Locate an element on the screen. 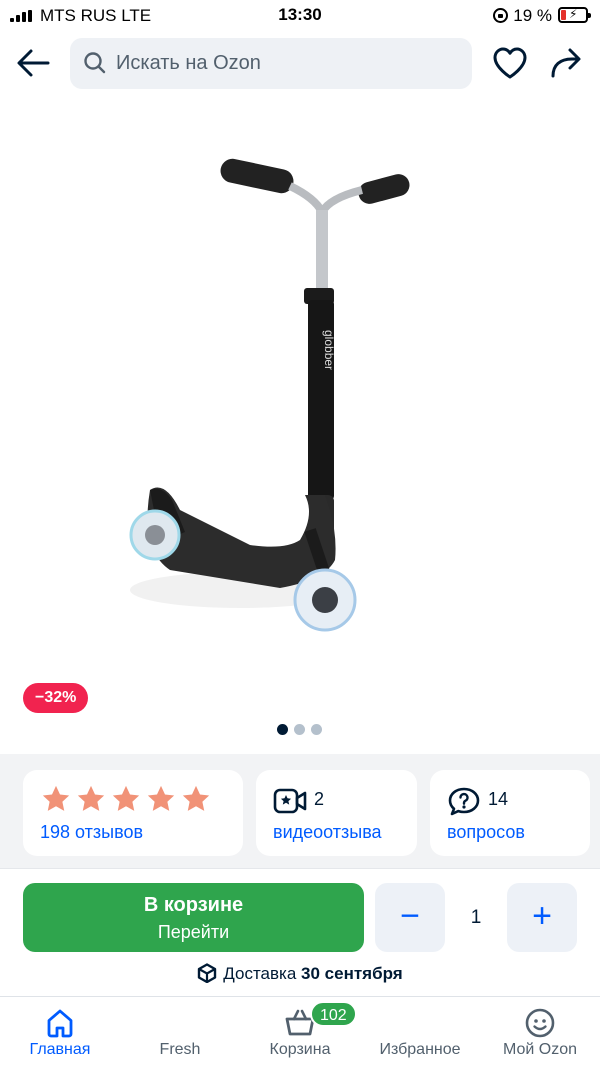  delivery-box-icon is located at coordinates (207, 973).